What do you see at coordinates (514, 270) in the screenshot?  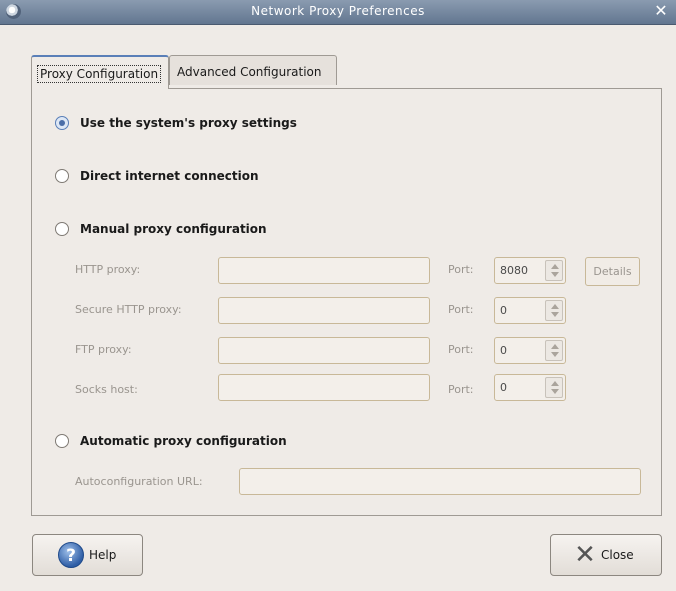 I see `port-value: 8080` at bounding box center [514, 270].